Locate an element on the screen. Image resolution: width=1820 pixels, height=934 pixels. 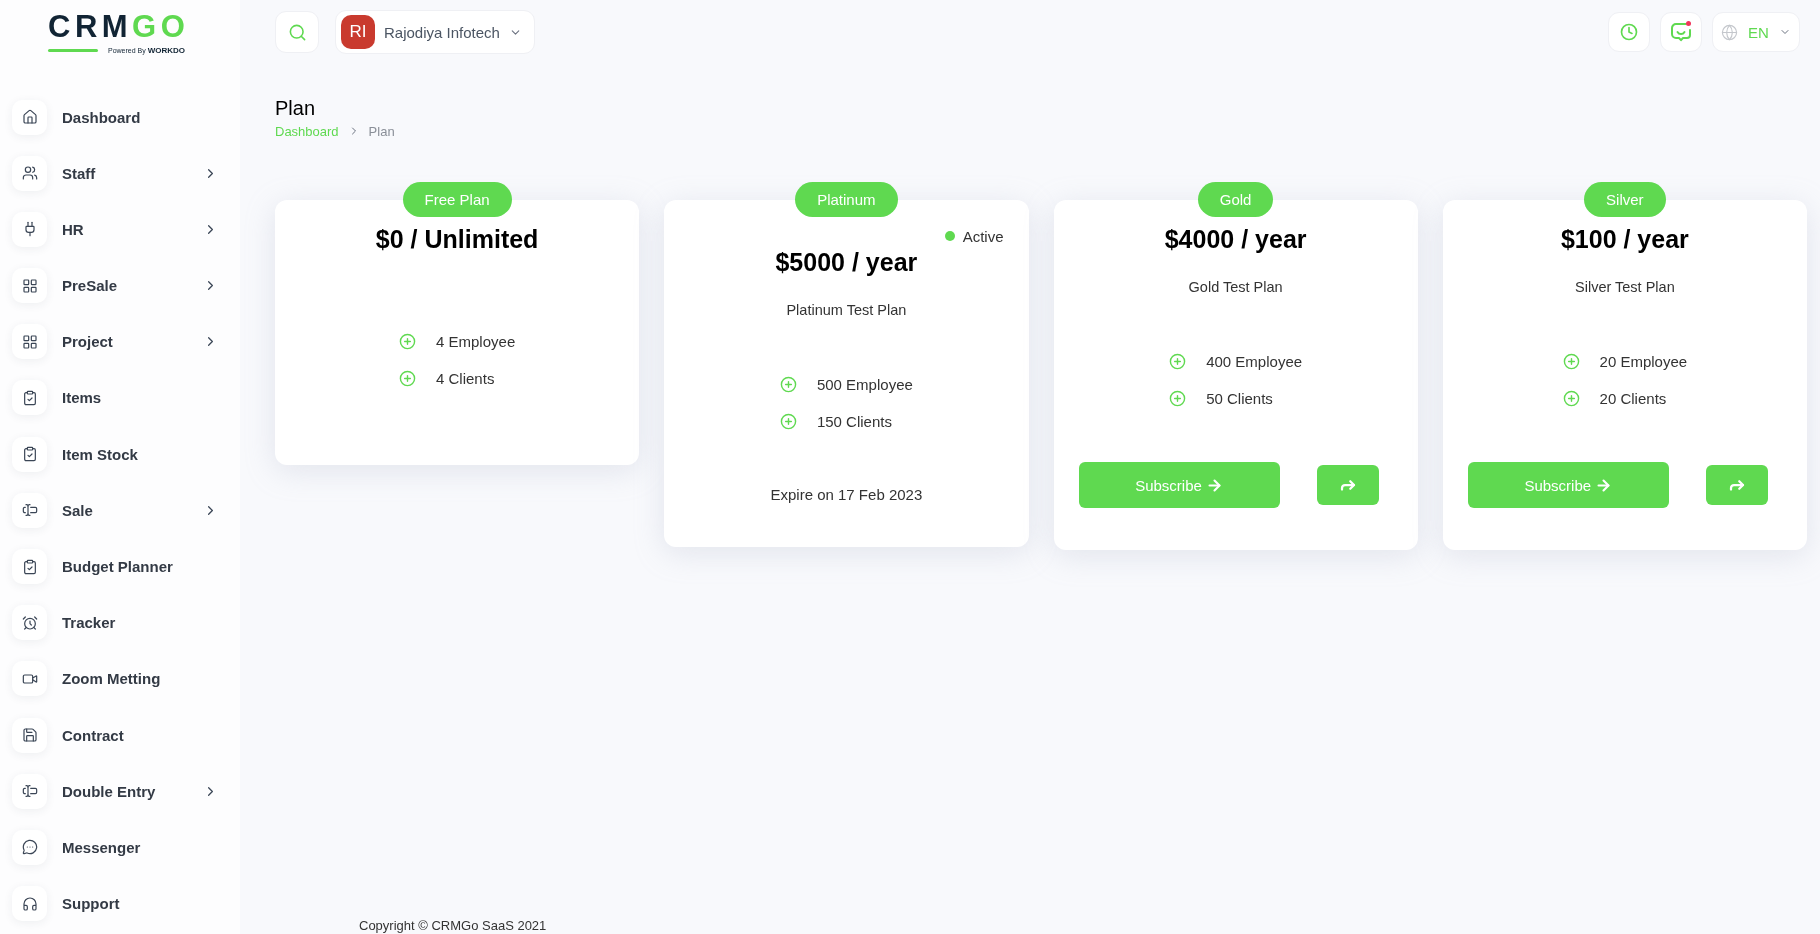
video-camera-icon is located at coordinates (29, 679).